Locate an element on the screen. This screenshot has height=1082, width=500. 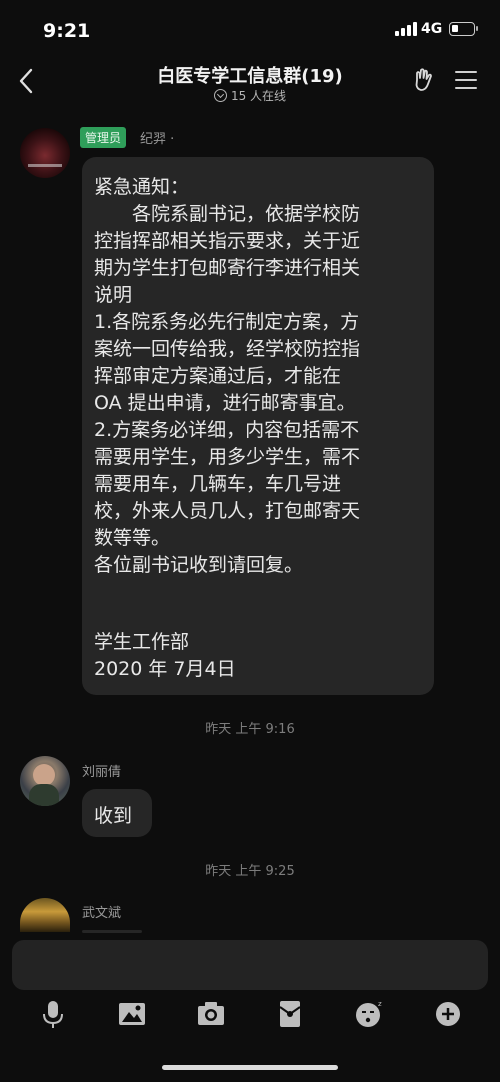
message-line: 各位副书记收到请回复。 is located at coordinates (199, 565).